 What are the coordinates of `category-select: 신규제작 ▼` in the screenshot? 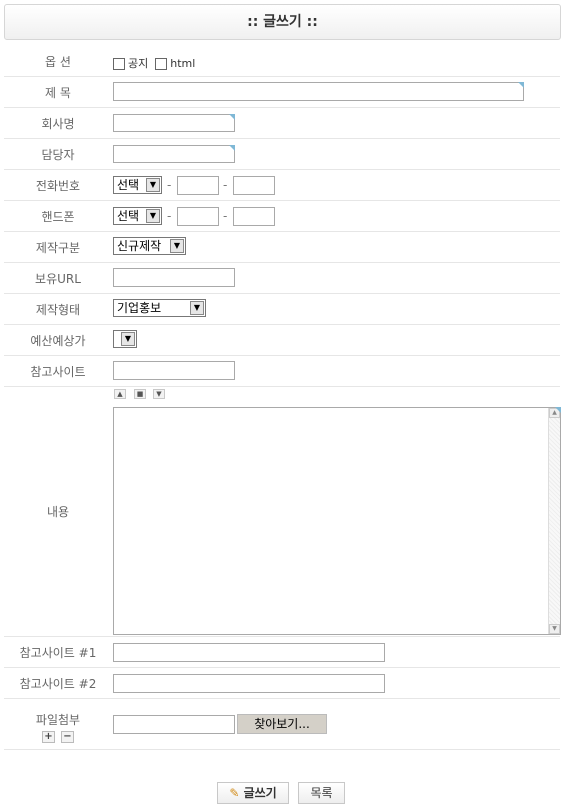 It's located at (149, 246).